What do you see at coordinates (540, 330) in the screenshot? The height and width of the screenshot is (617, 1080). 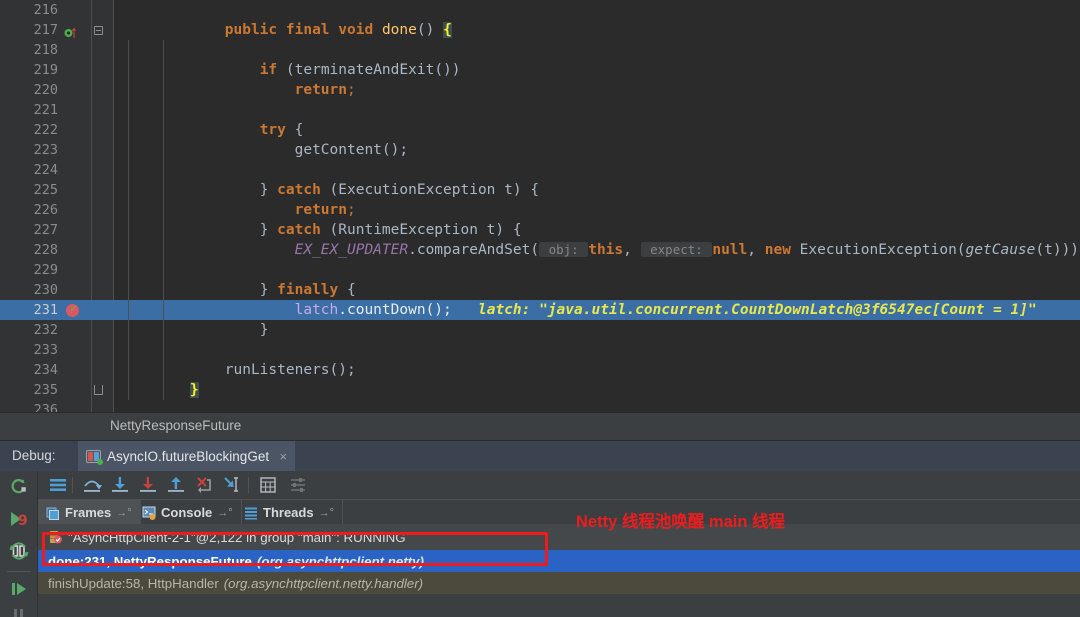 I see `code-line: 232 }` at bounding box center [540, 330].